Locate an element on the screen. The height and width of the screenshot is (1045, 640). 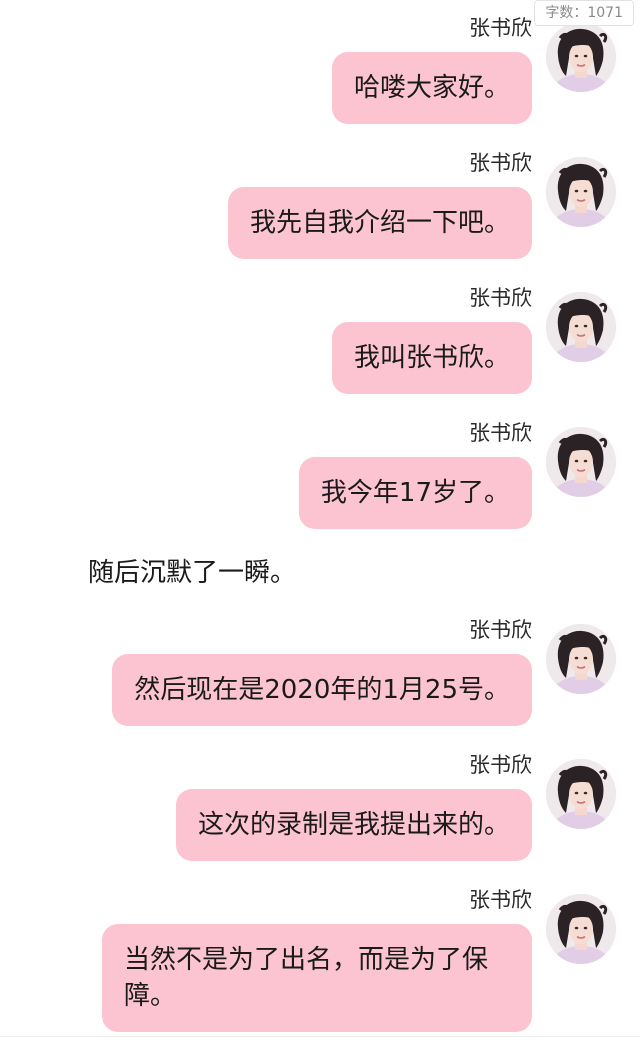
message-text: 然后现在是2020年的1月25号。 is located at coordinates (322, 690).